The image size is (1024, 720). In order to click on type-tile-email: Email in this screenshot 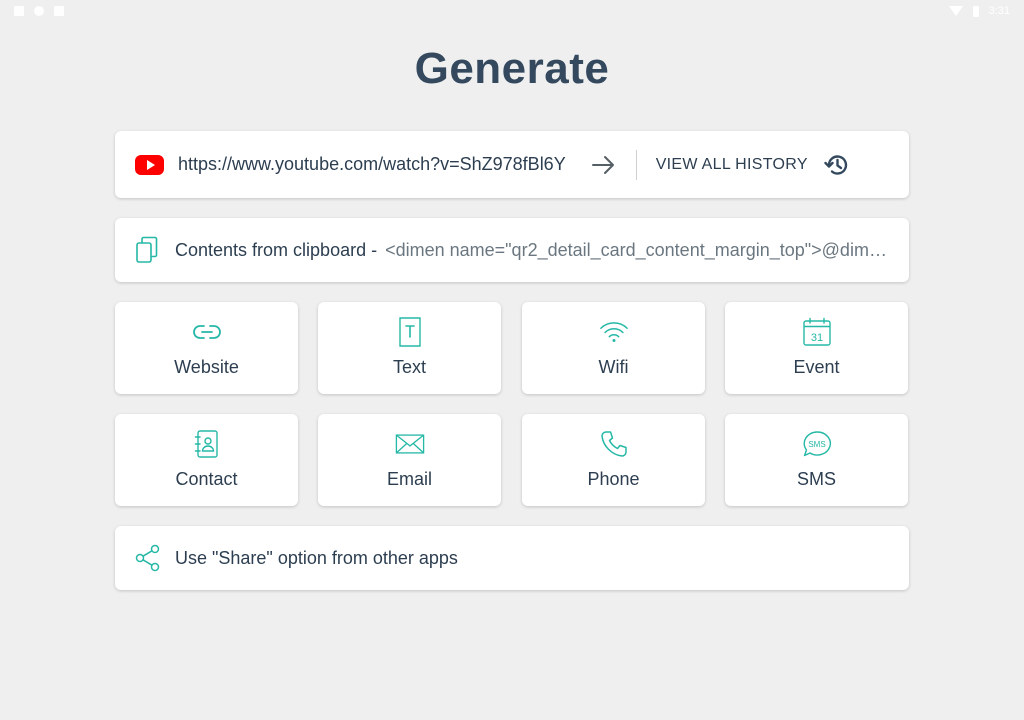, I will do `click(409, 460)`.